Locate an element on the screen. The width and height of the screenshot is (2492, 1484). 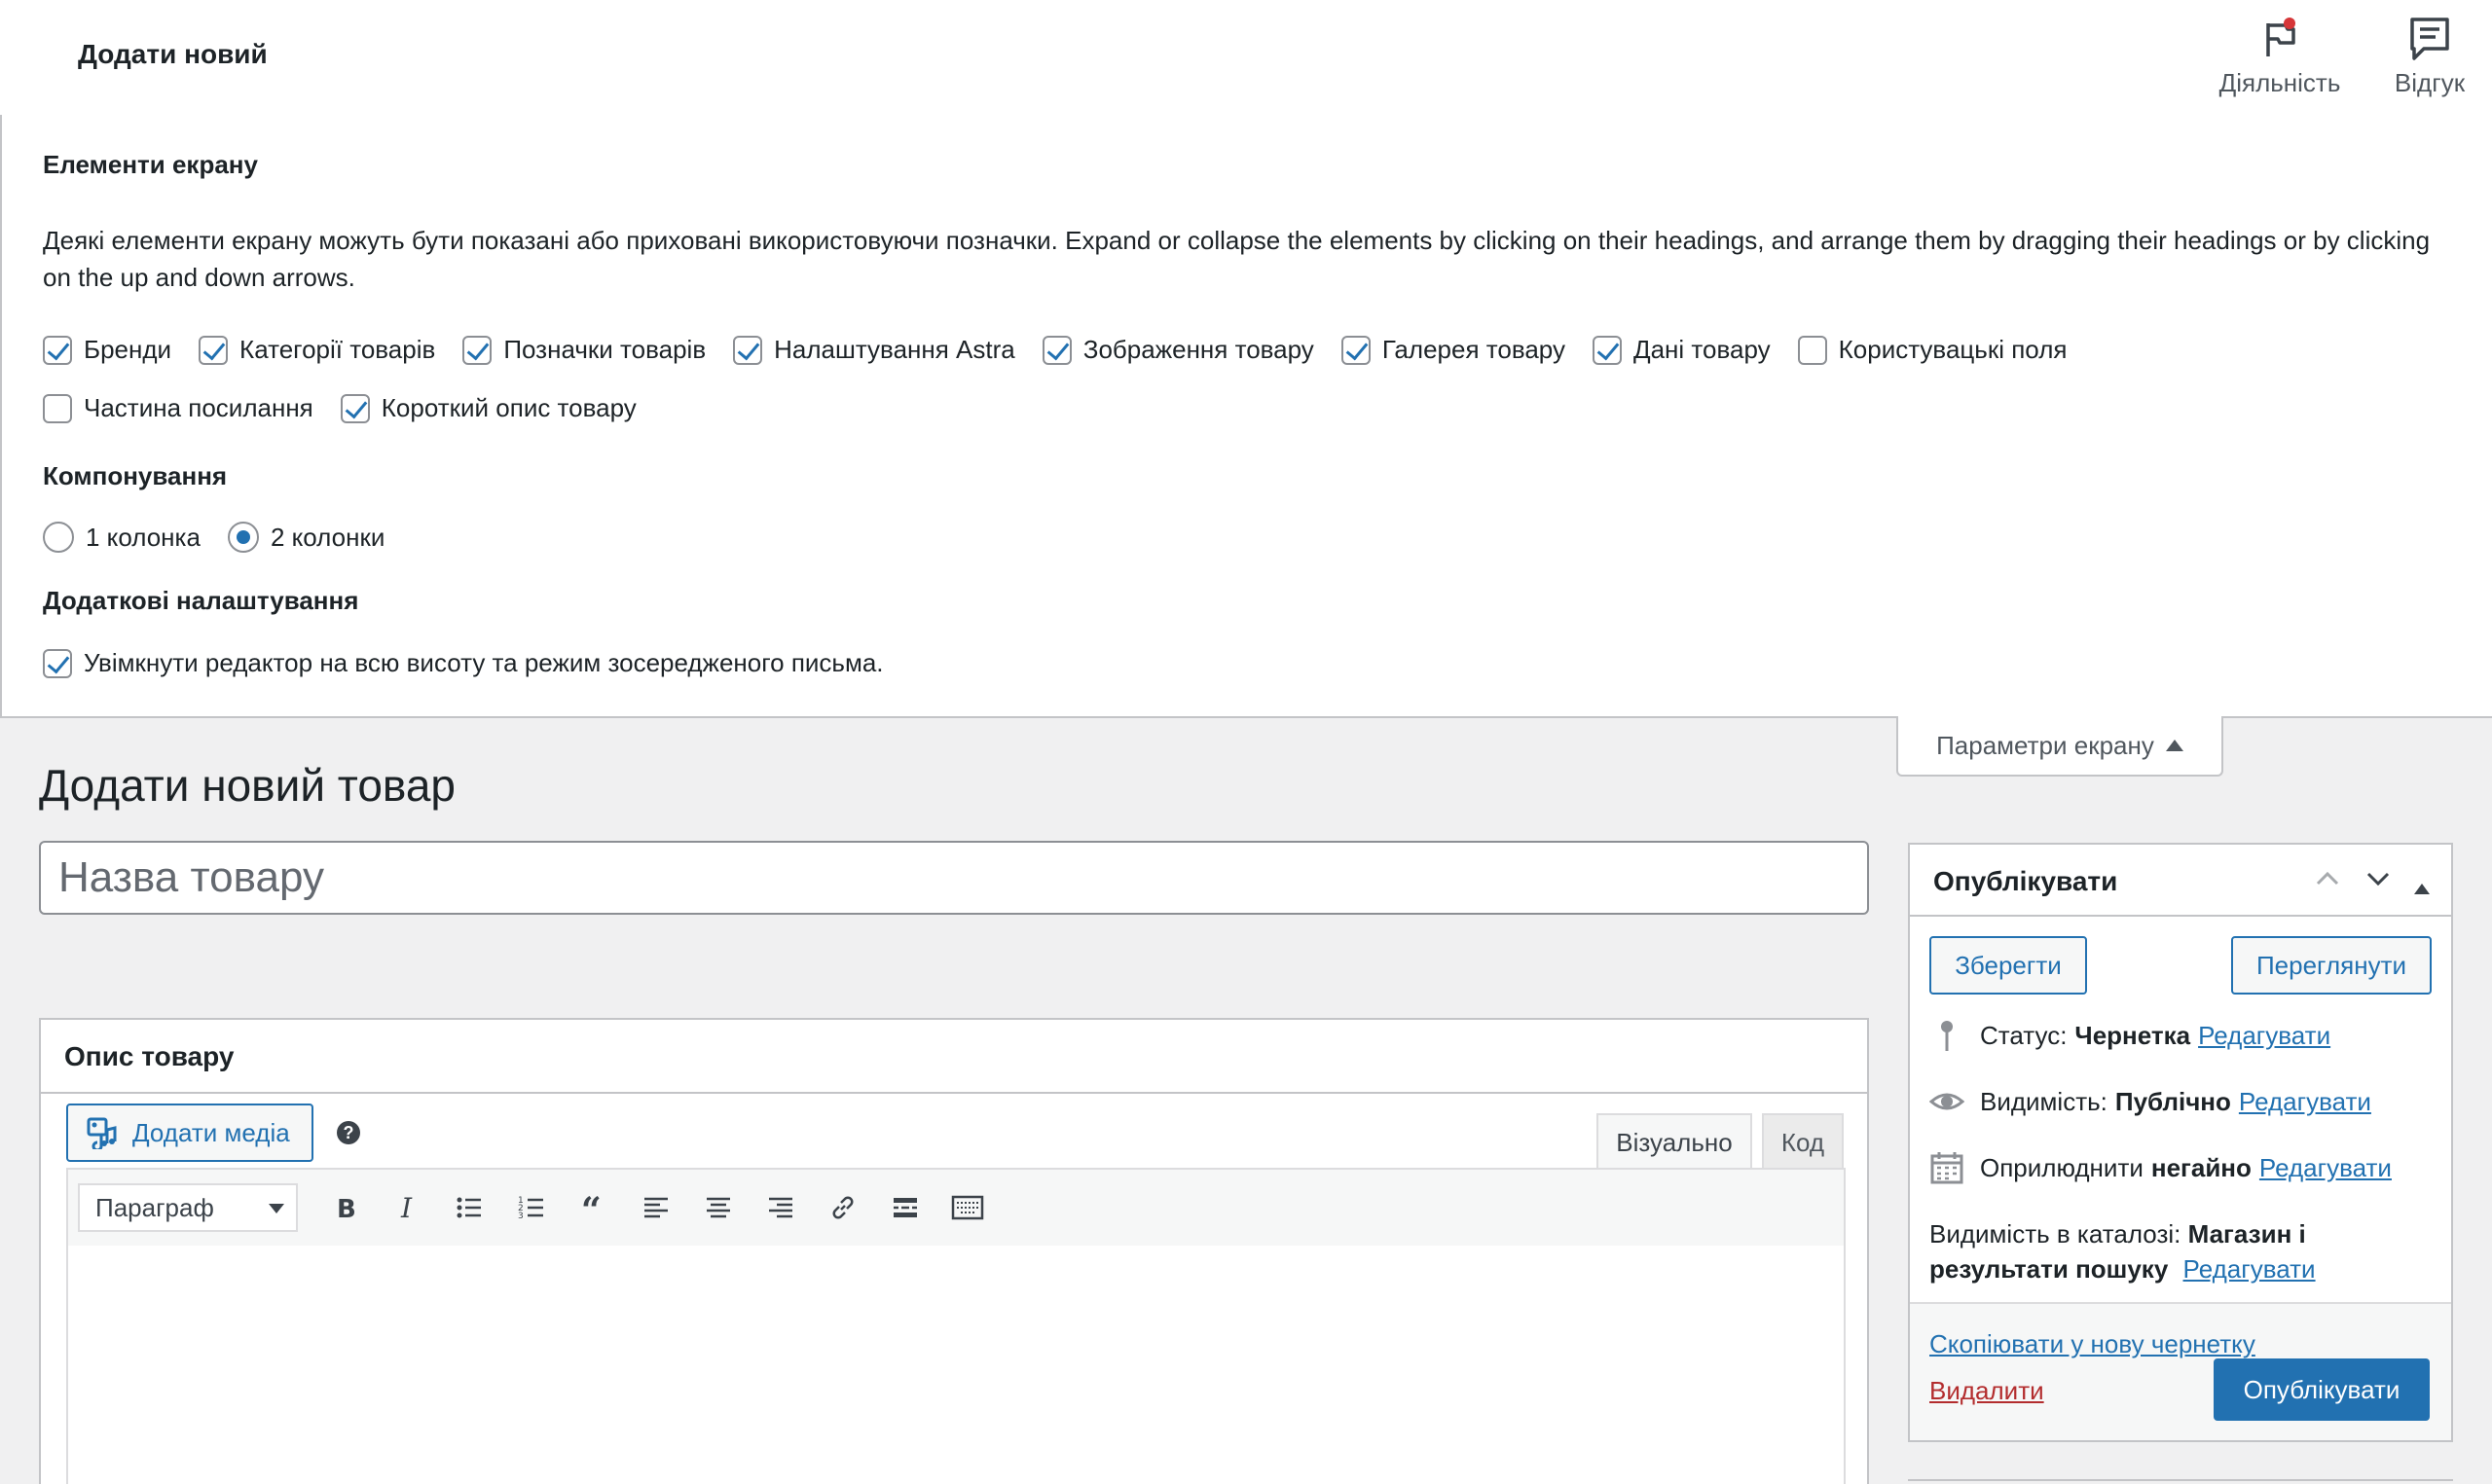
format-select: Параграф is located at coordinates (188, 1208).